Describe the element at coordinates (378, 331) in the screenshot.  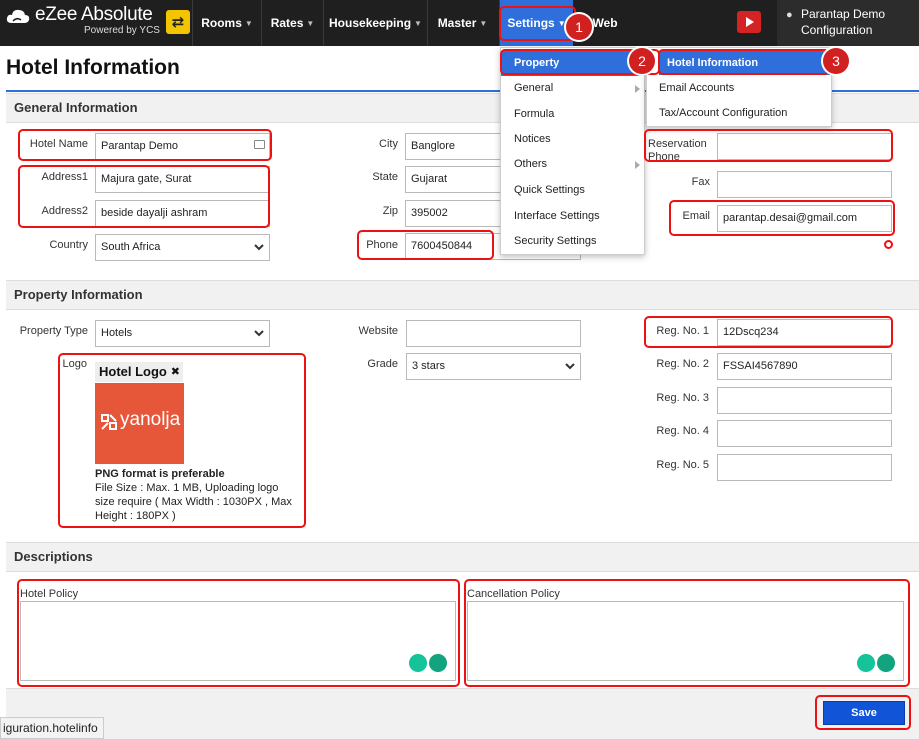
I see `website-label: Website` at that location.